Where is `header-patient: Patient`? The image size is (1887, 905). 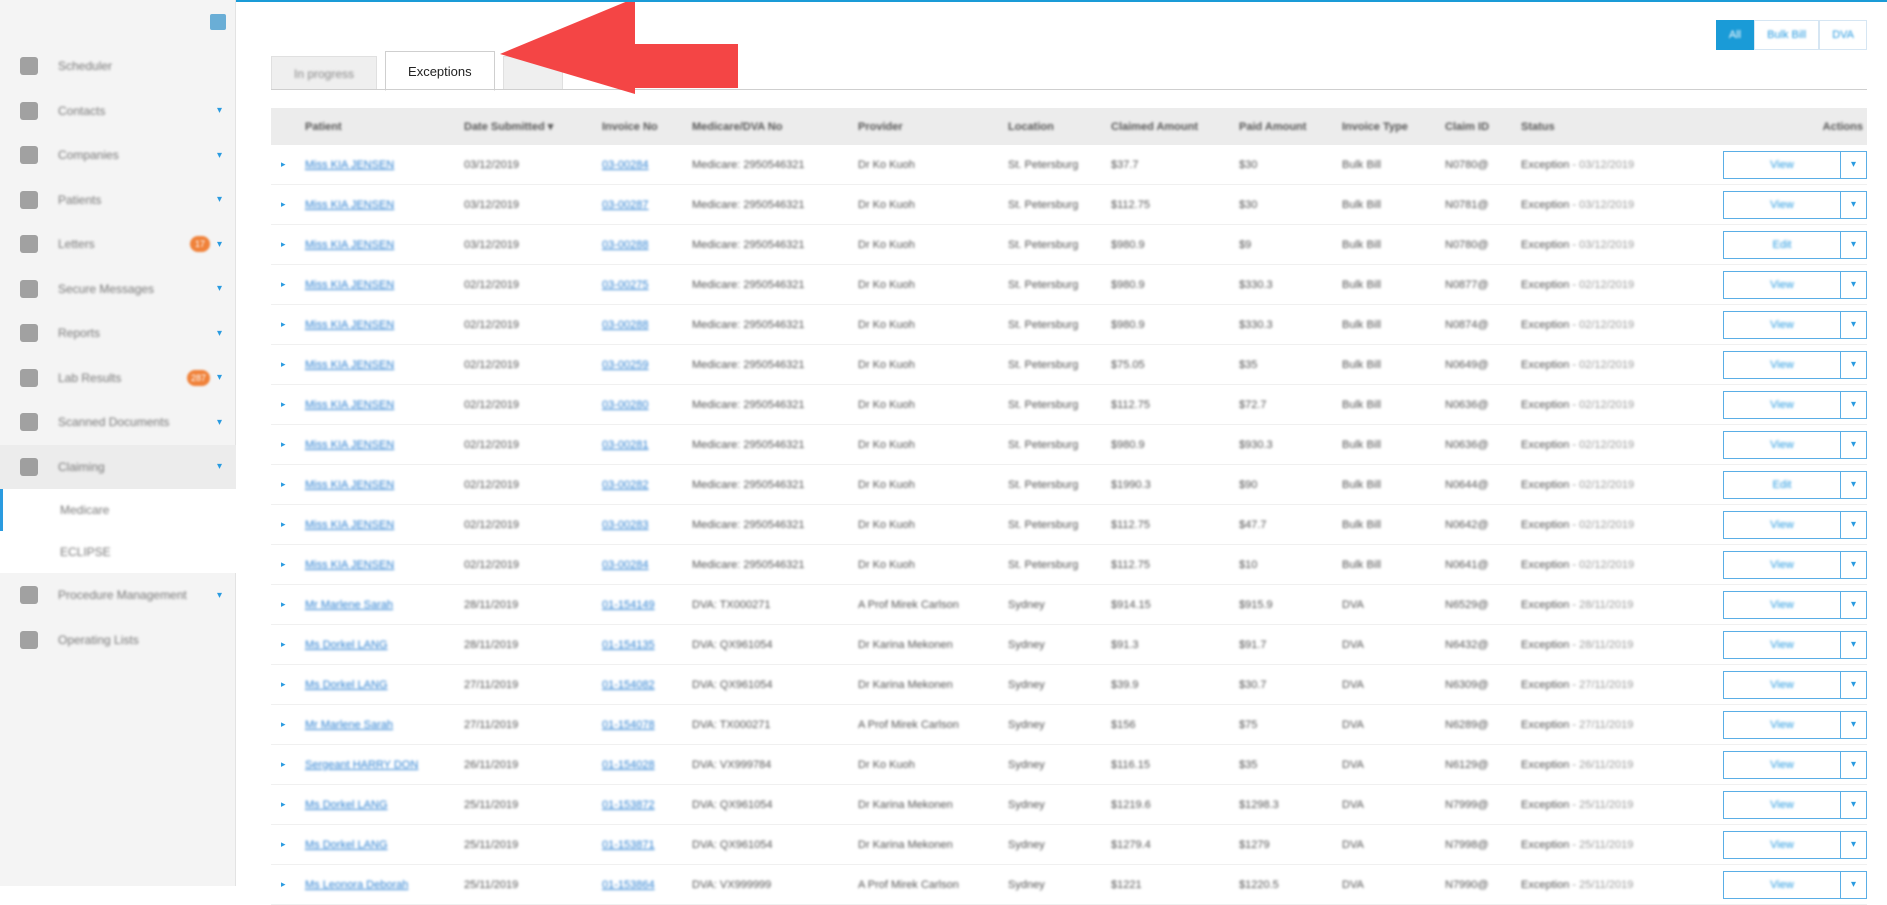 header-patient: Patient is located at coordinates (384, 127).